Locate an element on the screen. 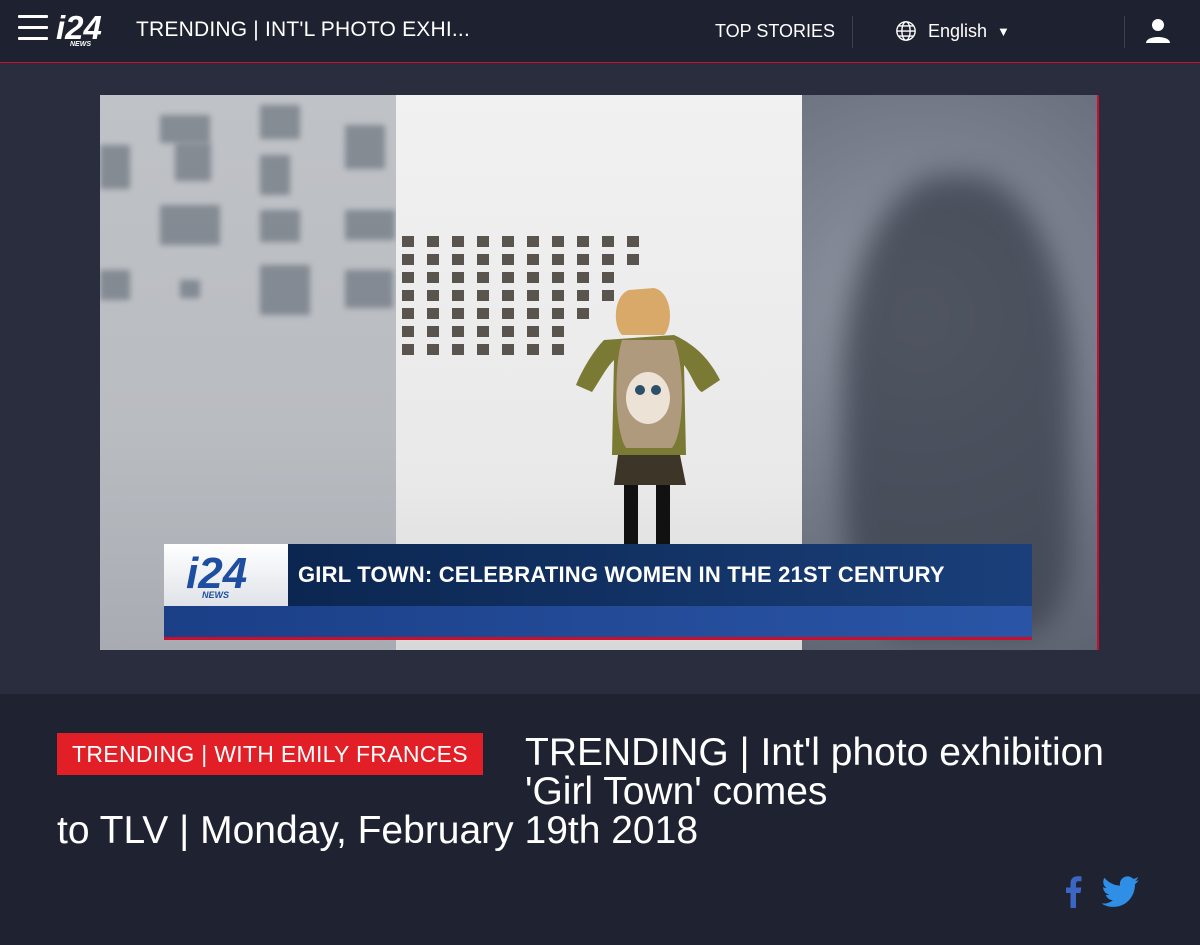 The width and height of the screenshot is (1200, 945). woman-figure is located at coordinates (648, 419).